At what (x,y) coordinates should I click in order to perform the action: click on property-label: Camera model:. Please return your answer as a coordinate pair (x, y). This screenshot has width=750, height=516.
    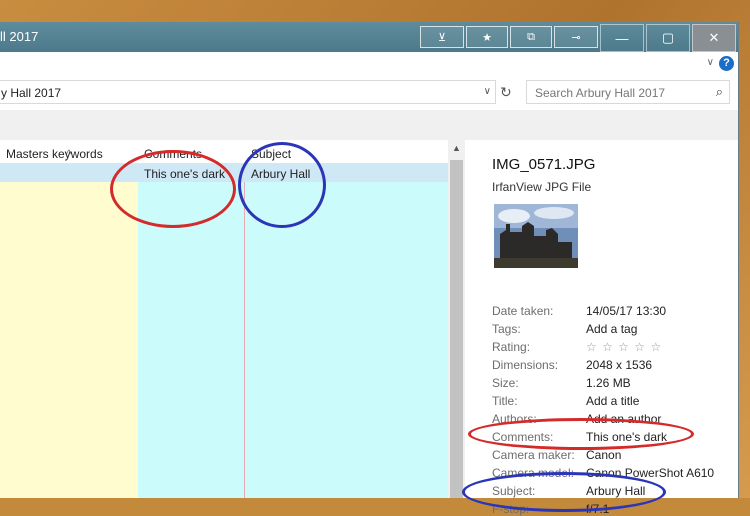
    Looking at the image, I should click on (533, 473).